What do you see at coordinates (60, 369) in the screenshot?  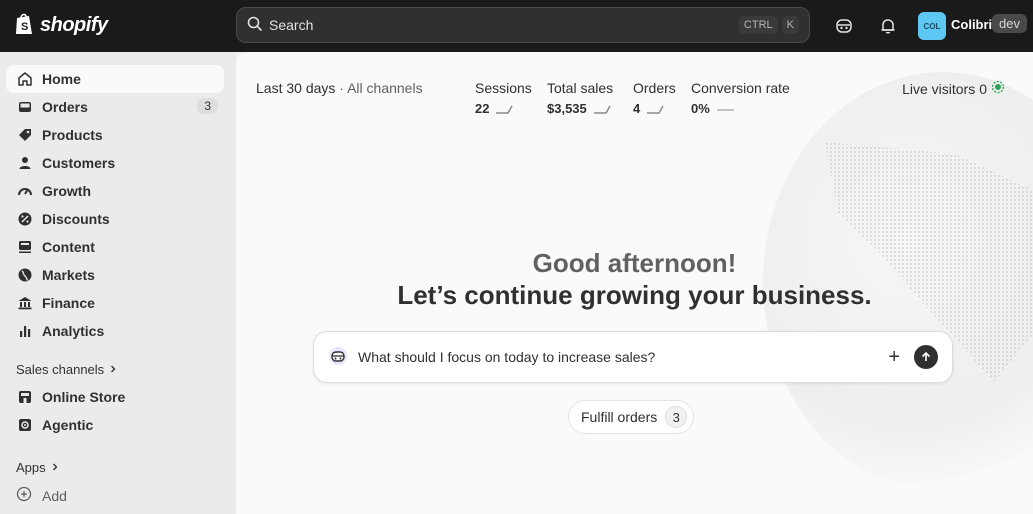 I see `sales-channels-label: Sales channels` at bounding box center [60, 369].